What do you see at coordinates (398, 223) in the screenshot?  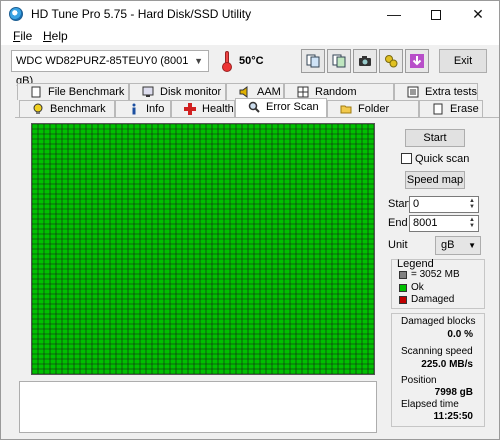 I see `end-label: End` at bounding box center [398, 223].